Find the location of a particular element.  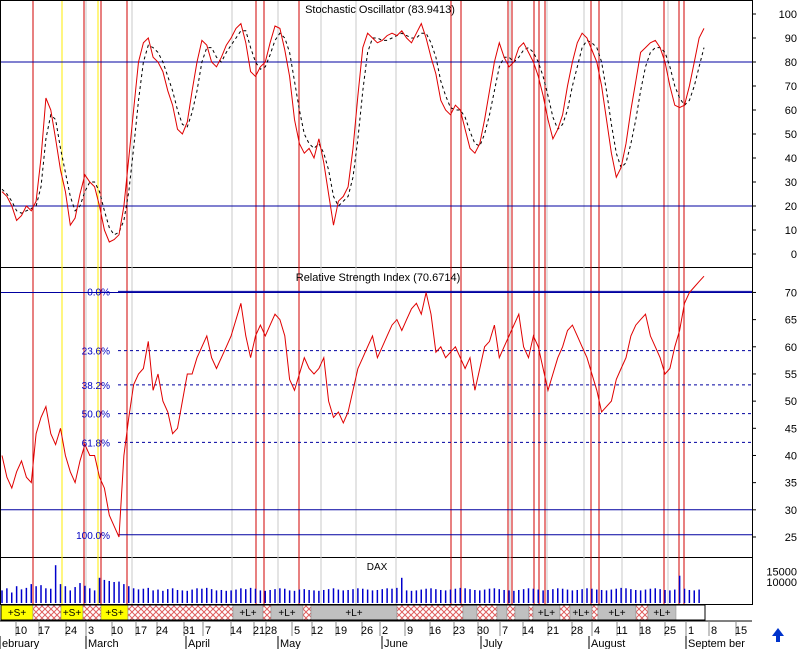

x-month-label: April is located at coordinates (199, 643).